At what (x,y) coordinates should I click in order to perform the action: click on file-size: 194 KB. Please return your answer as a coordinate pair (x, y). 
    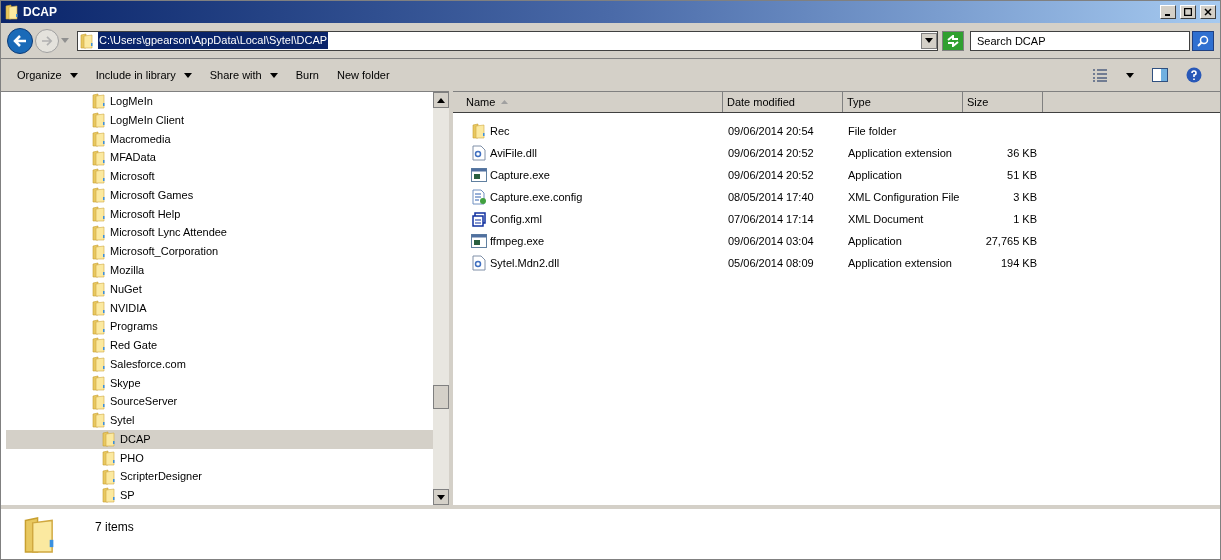
    Looking at the image, I should click on (1018, 263).